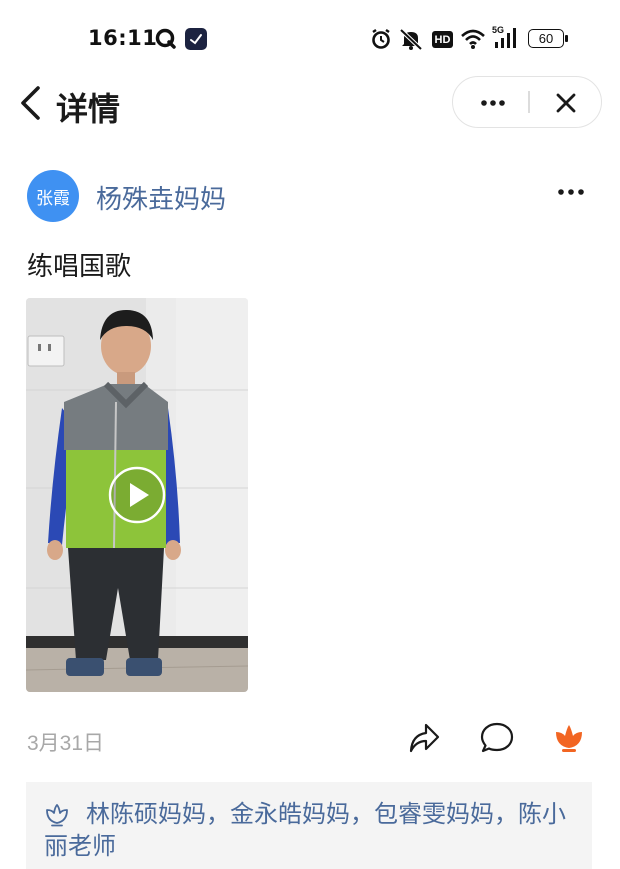 The width and height of the screenshot is (620, 869). Describe the element at coordinates (442, 39) in the screenshot. I see `hd-voice-icon: HD` at that location.